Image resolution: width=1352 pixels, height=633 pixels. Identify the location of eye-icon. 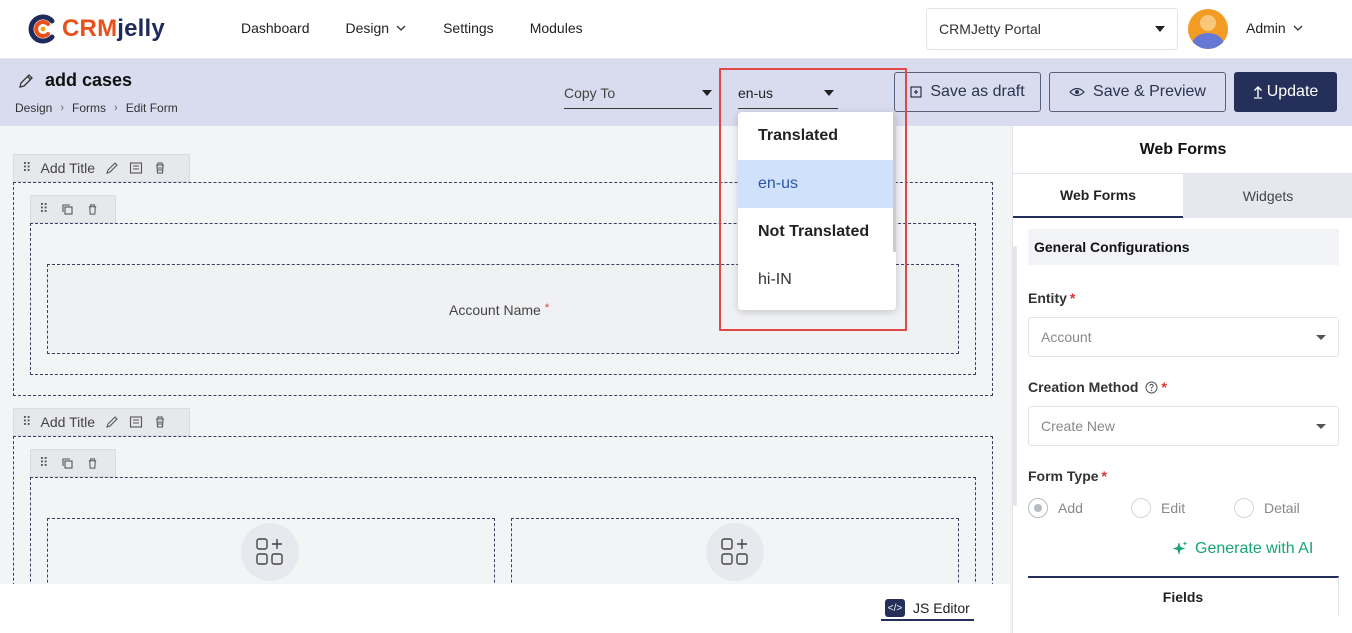
(1077, 92).